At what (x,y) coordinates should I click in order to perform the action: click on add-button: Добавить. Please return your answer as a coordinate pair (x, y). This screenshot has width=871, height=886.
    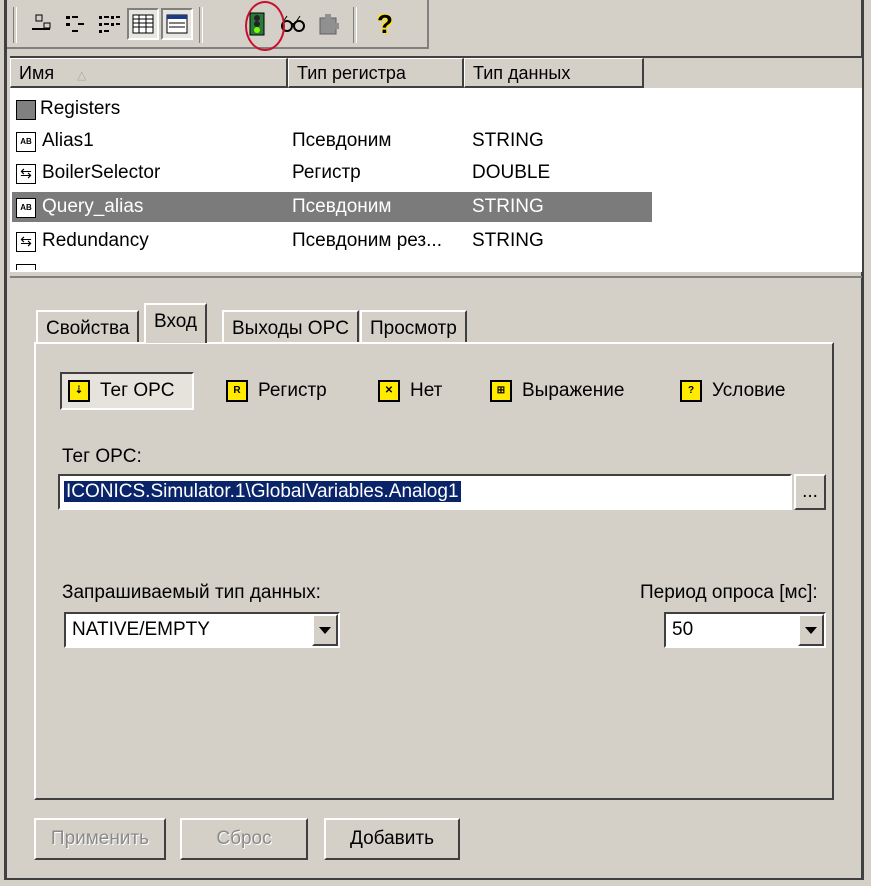
    Looking at the image, I should click on (392, 839).